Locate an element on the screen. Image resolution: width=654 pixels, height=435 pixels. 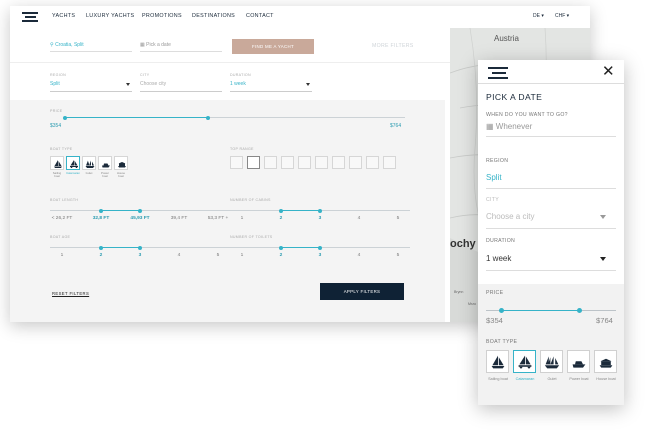
sailing-boat-icon is located at coordinates (58, 164).